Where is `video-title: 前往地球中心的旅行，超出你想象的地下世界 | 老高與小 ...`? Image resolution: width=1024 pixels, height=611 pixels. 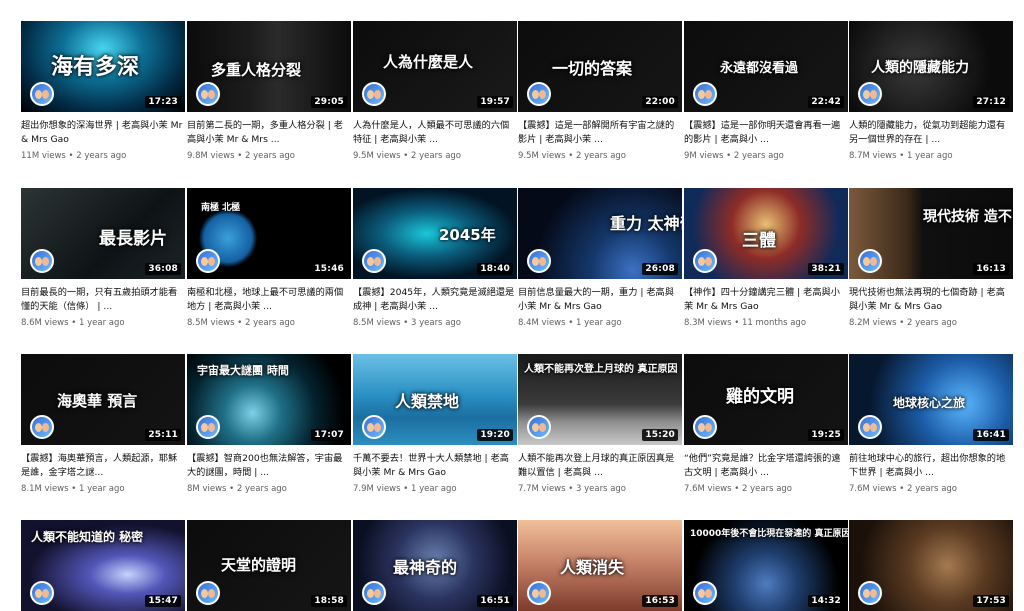
video-title: 前往地球中心的旅行，超出你想象的地下世界 | 老高與小 ... is located at coordinates (930, 466).